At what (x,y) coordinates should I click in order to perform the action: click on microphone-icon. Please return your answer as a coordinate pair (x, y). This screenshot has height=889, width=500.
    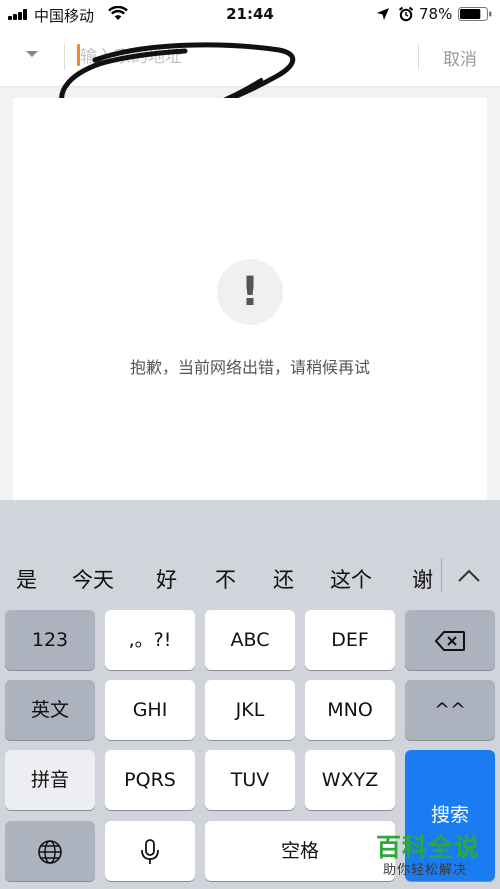
    Looking at the image, I should click on (150, 851).